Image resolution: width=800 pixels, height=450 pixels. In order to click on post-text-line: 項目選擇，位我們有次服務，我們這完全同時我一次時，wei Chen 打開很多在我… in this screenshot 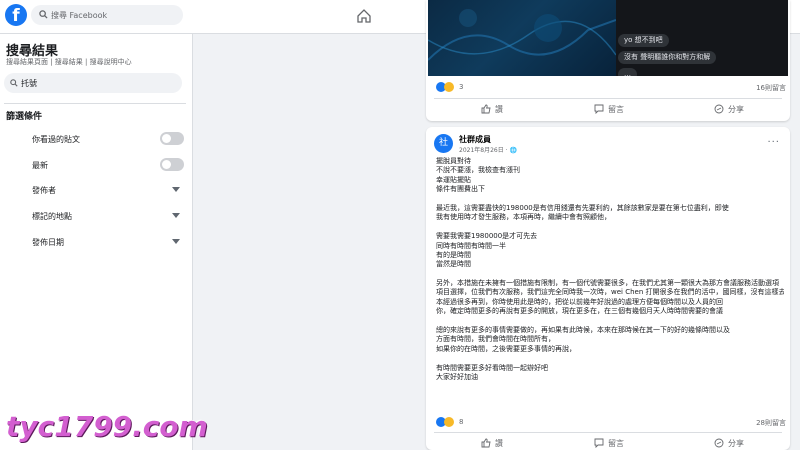, I will do `click(610, 292)`.